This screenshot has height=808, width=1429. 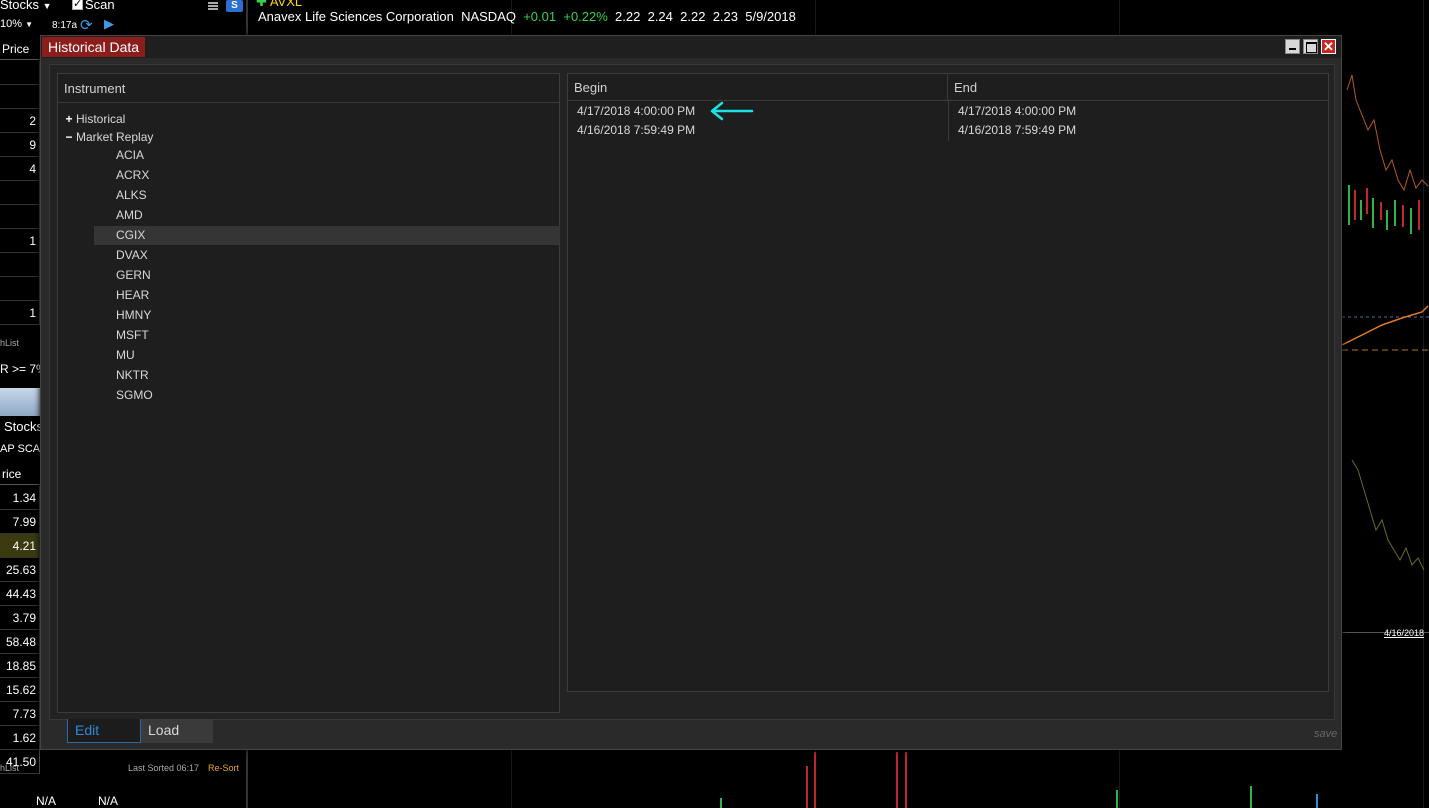 What do you see at coordinates (69, 119) in the screenshot?
I see `expand-icon: +` at bounding box center [69, 119].